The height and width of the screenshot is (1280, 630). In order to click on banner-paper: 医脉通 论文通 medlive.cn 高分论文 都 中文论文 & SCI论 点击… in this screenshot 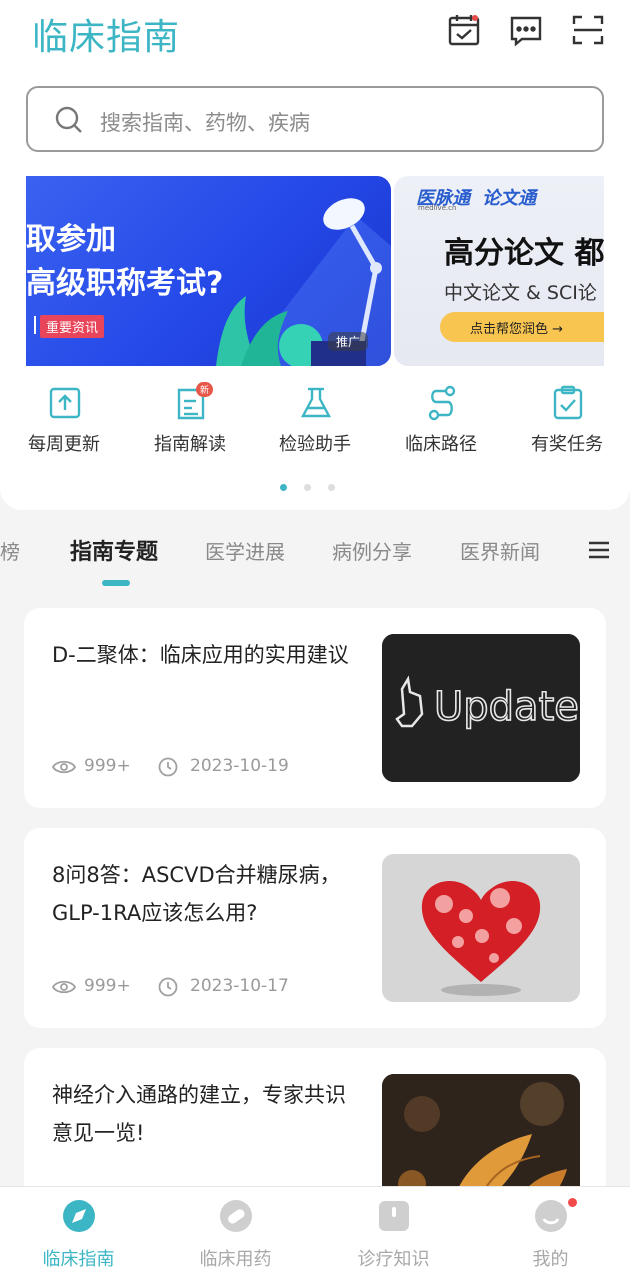, I will do `click(499, 271)`.